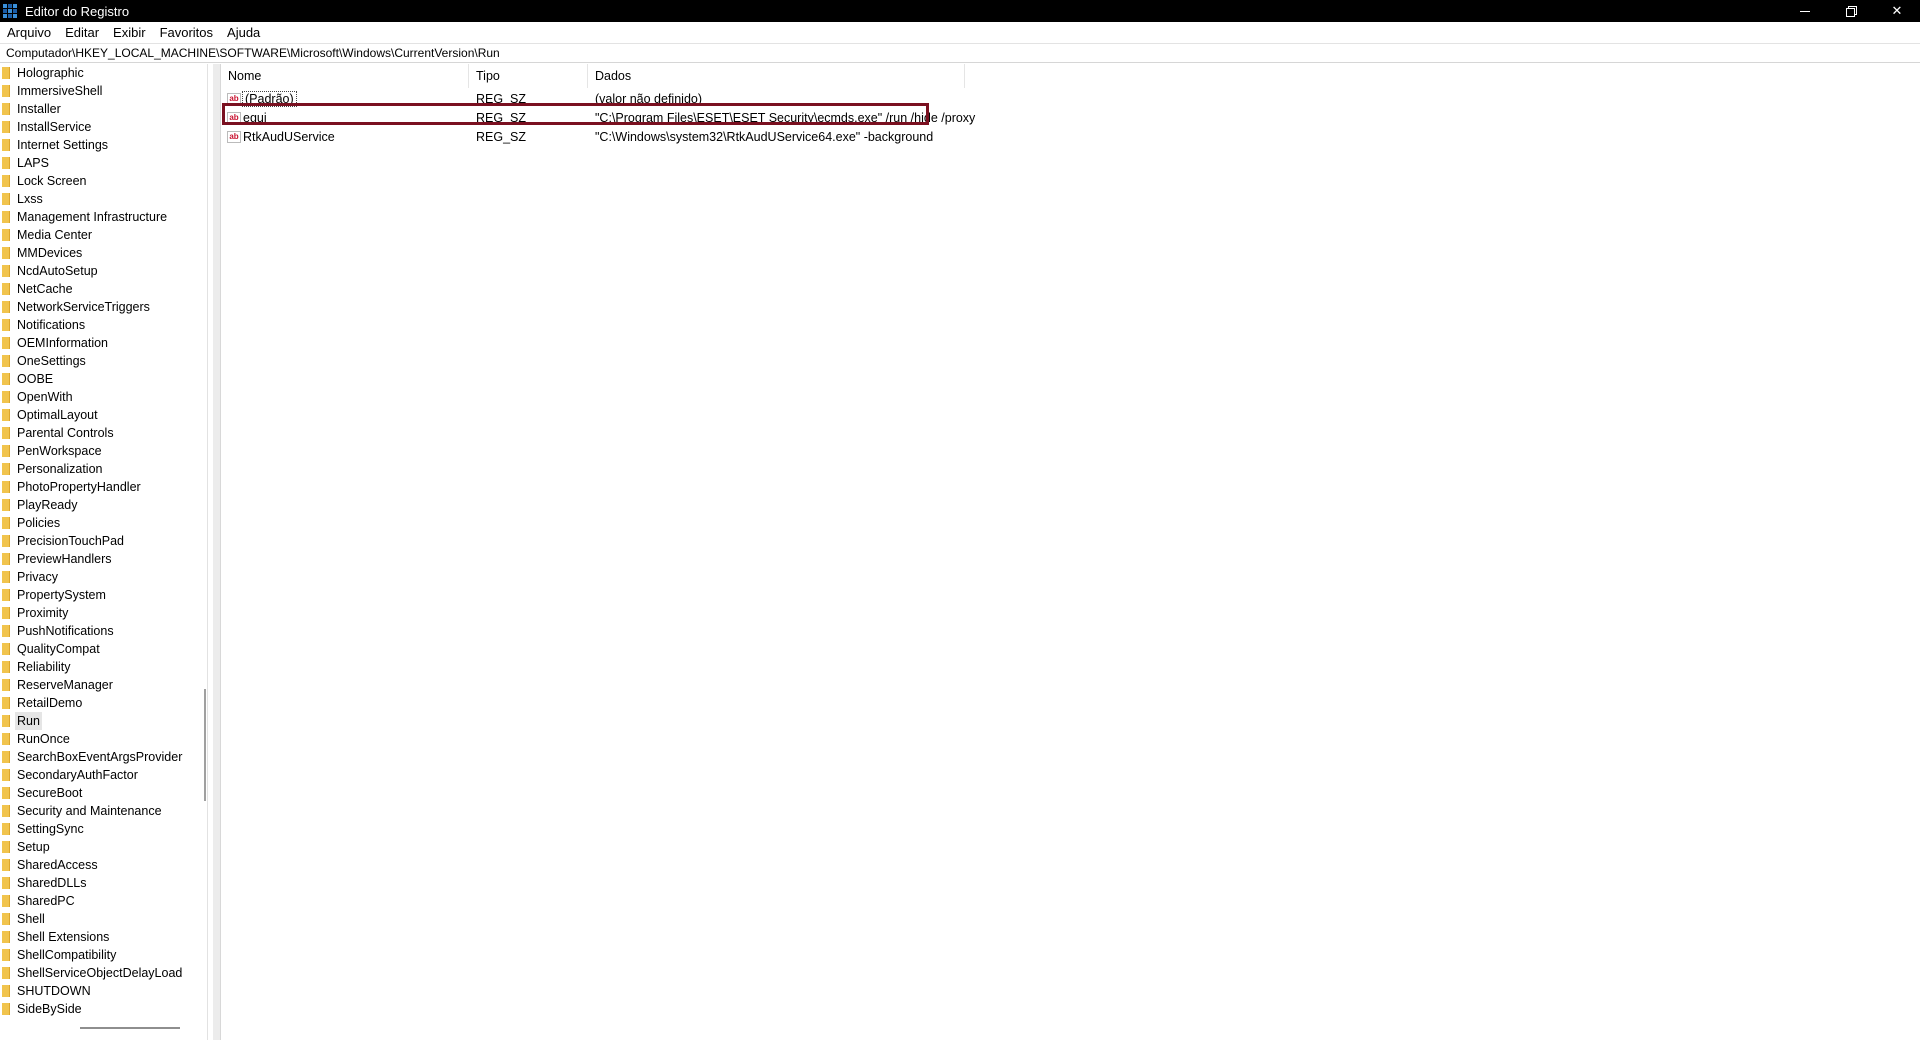 Image resolution: width=1920 pixels, height=1040 pixels. What do you see at coordinates (99, 937) in the screenshot?
I see `tree-item-shell-extensions: Shell Extensions` at bounding box center [99, 937].